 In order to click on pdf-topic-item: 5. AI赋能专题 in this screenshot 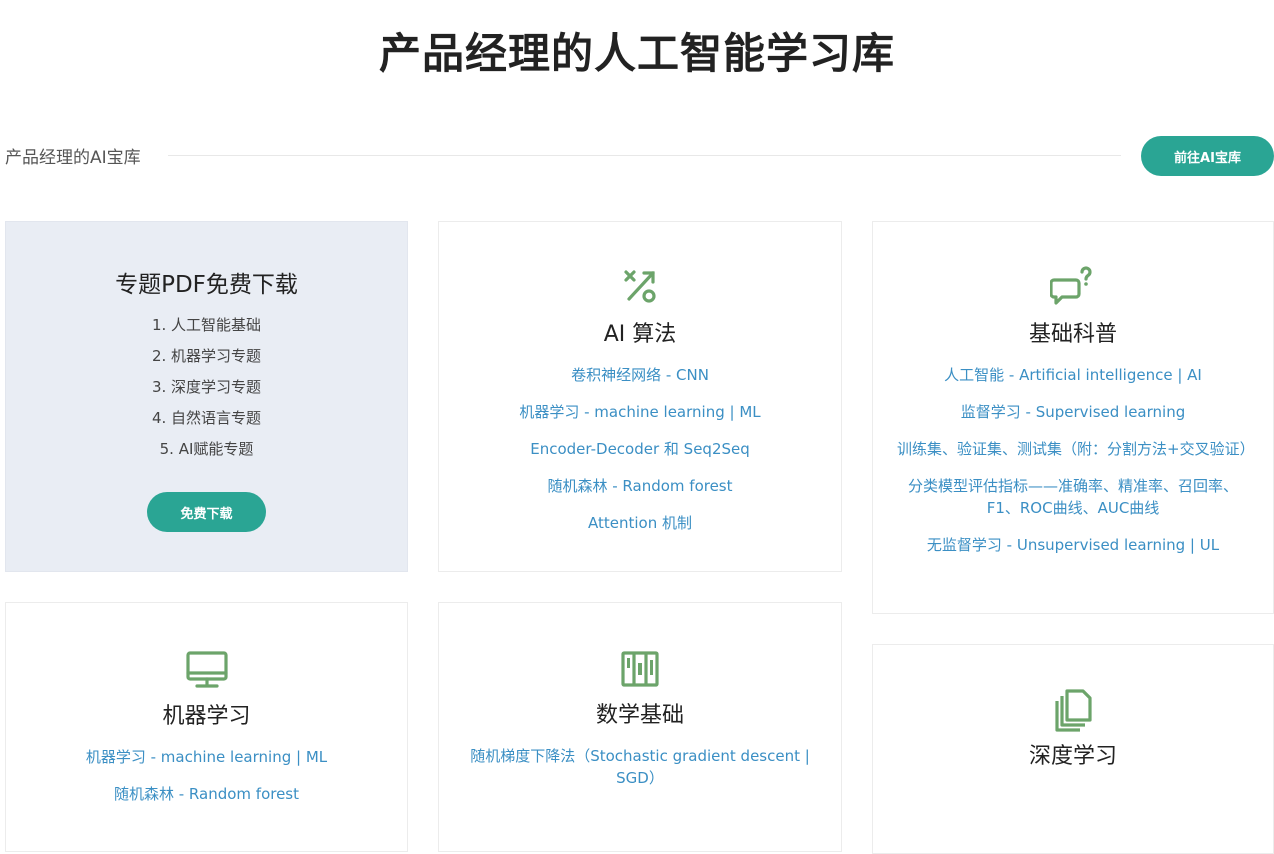, I will do `click(206, 449)`.